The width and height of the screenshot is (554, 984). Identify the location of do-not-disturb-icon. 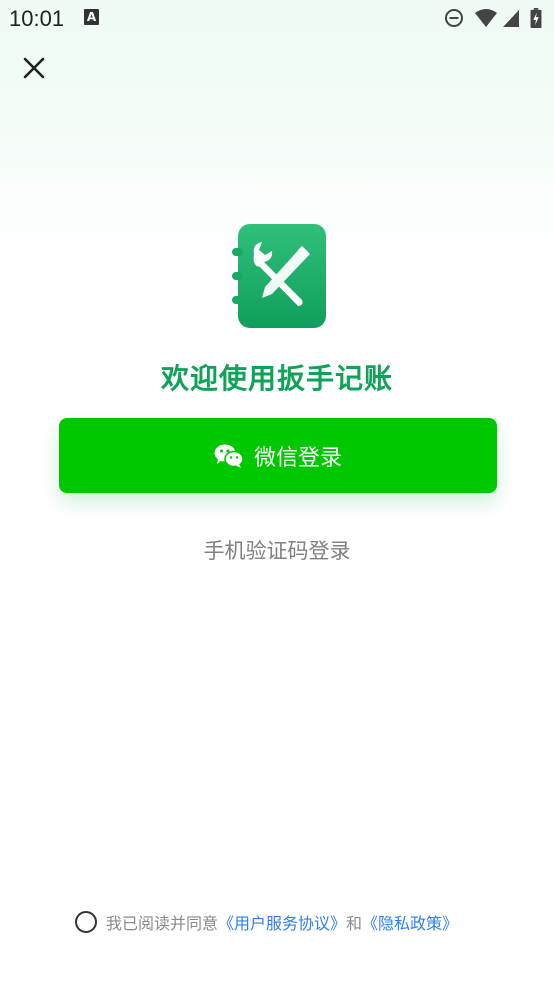
(454, 18).